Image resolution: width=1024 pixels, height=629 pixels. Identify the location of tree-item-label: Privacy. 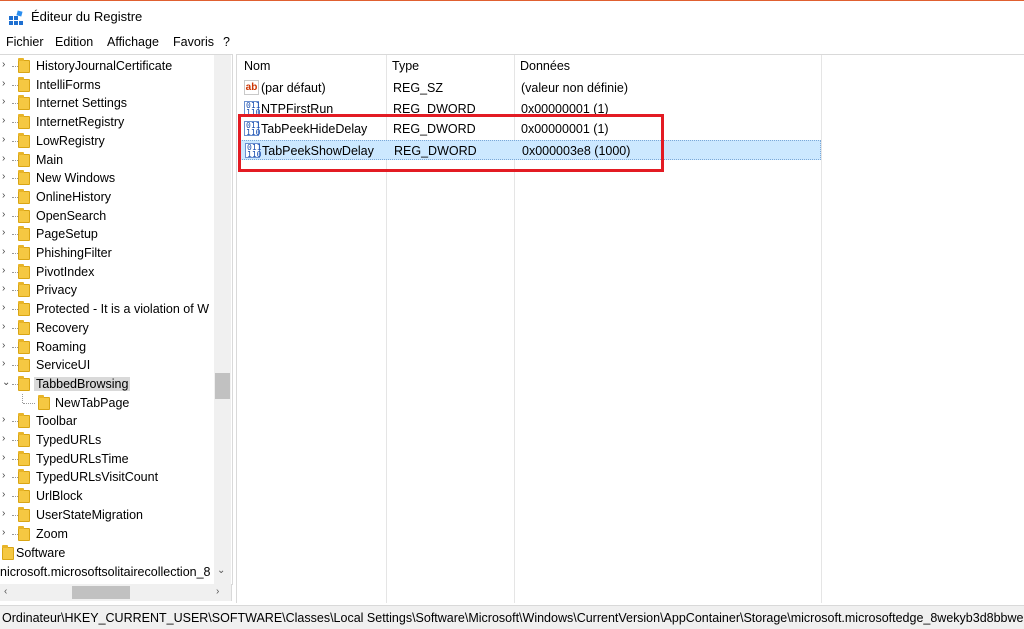
(56, 290).